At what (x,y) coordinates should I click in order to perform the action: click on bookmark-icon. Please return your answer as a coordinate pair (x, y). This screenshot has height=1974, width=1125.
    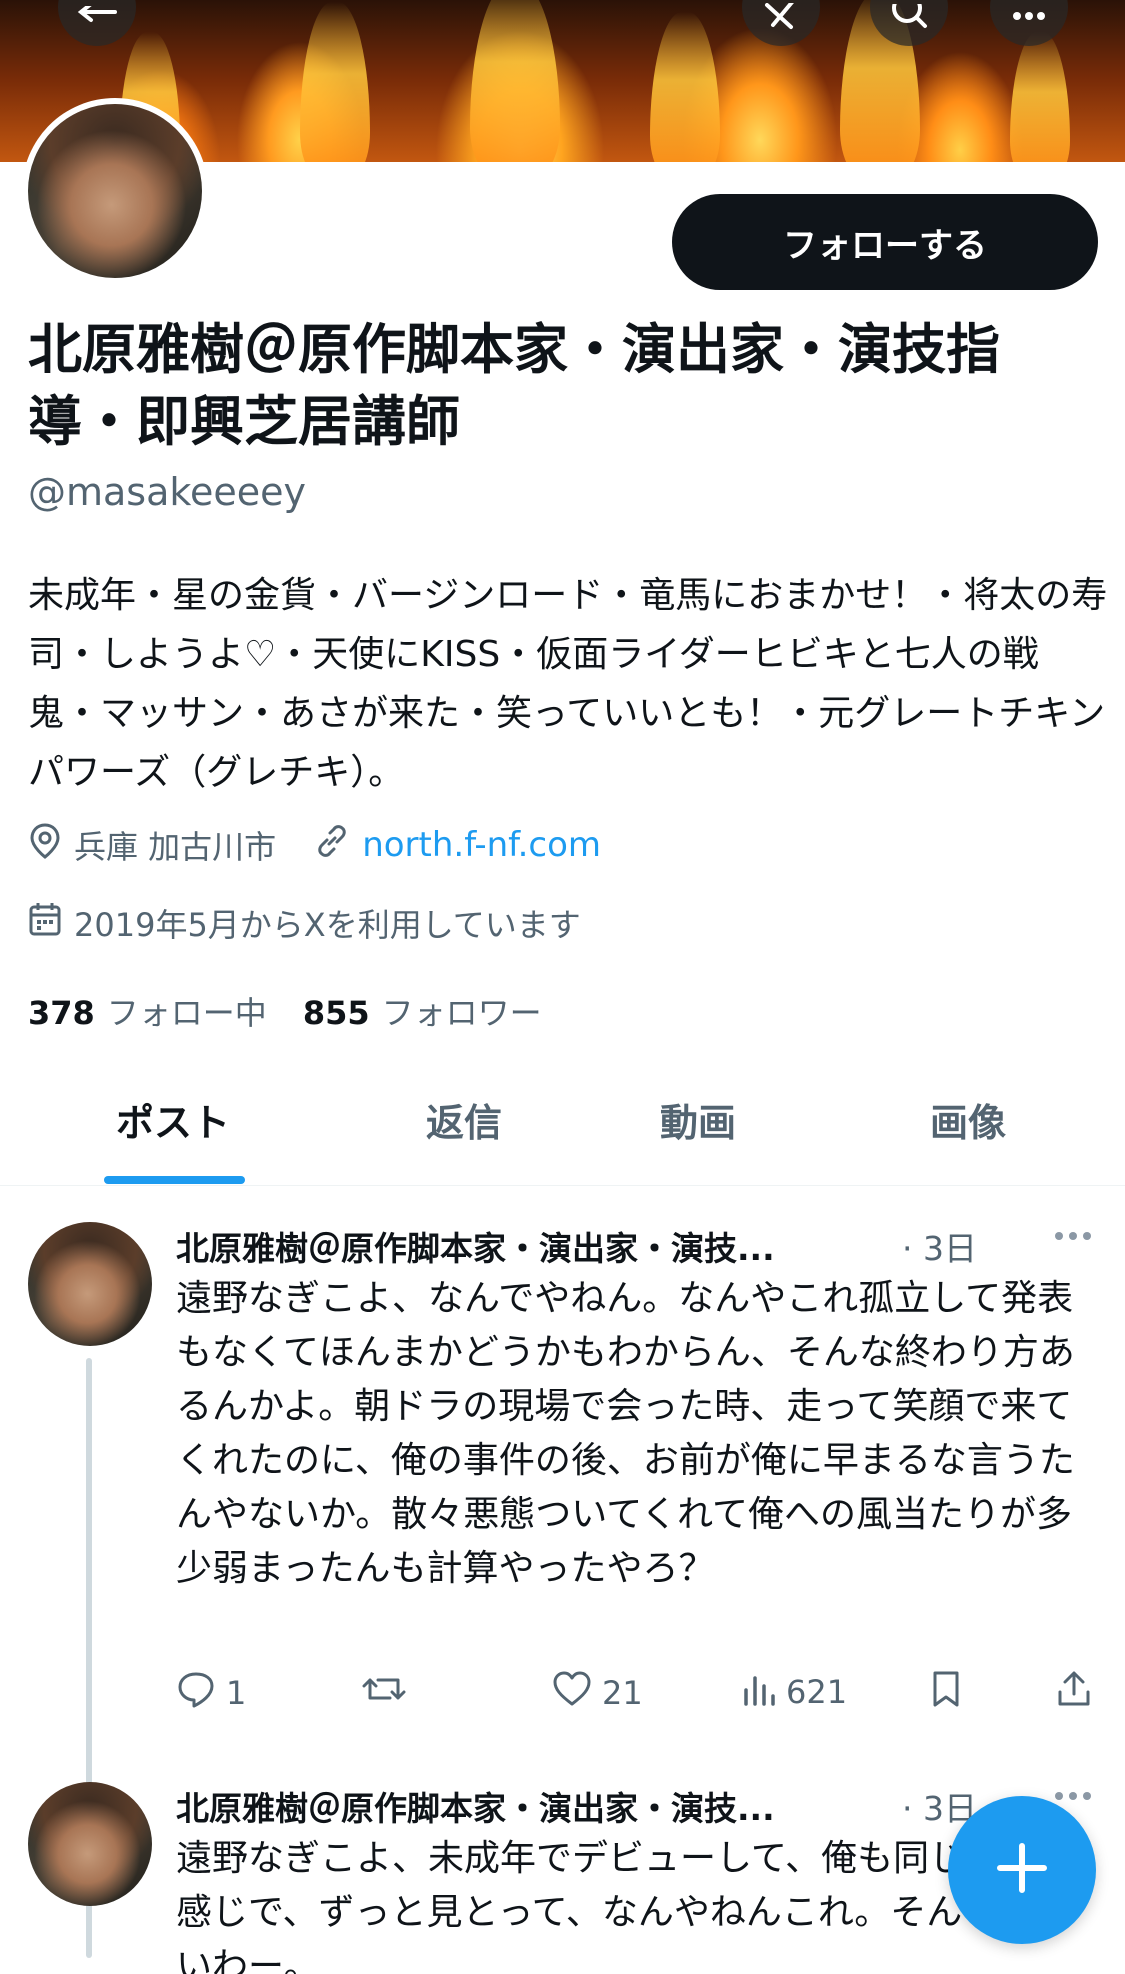
    Looking at the image, I should click on (951, 1693).